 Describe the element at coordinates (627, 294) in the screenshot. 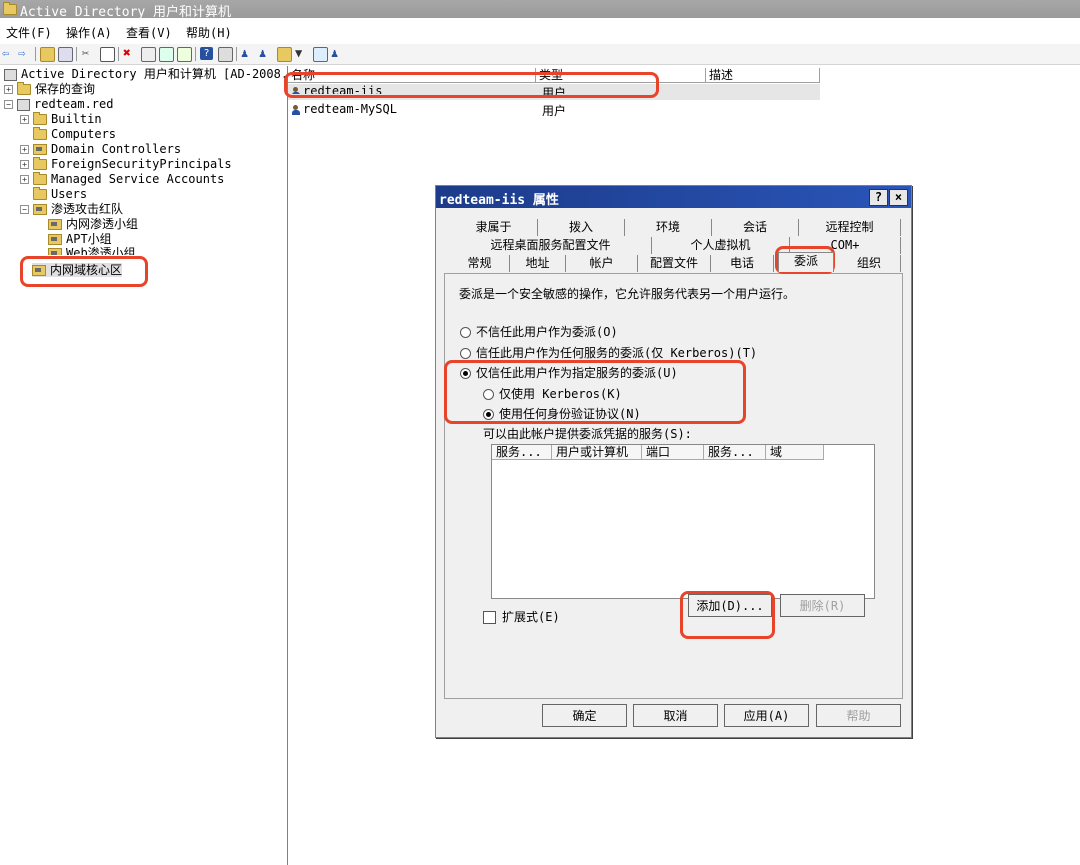

I see `delegation-description: 委派是一个安全敏感的操作，它允许服务代表另一个用户运行。` at that location.